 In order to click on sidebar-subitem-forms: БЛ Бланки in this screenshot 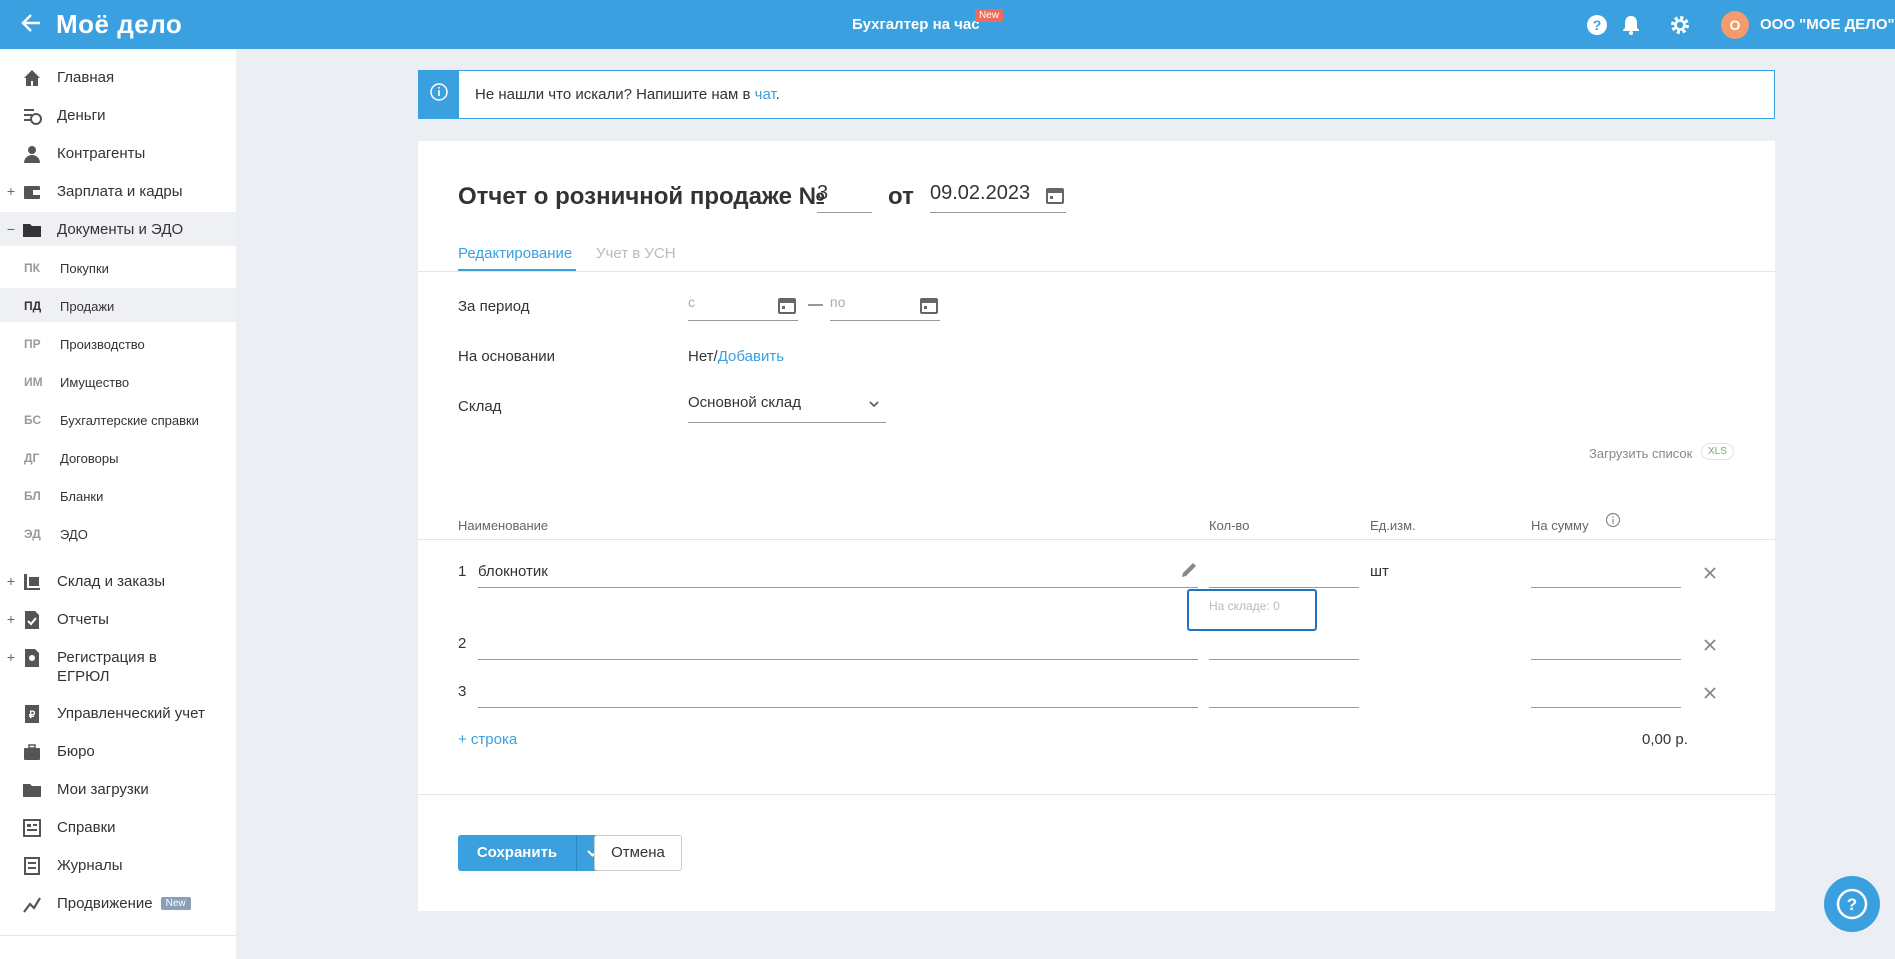, I will do `click(118, 495)`.